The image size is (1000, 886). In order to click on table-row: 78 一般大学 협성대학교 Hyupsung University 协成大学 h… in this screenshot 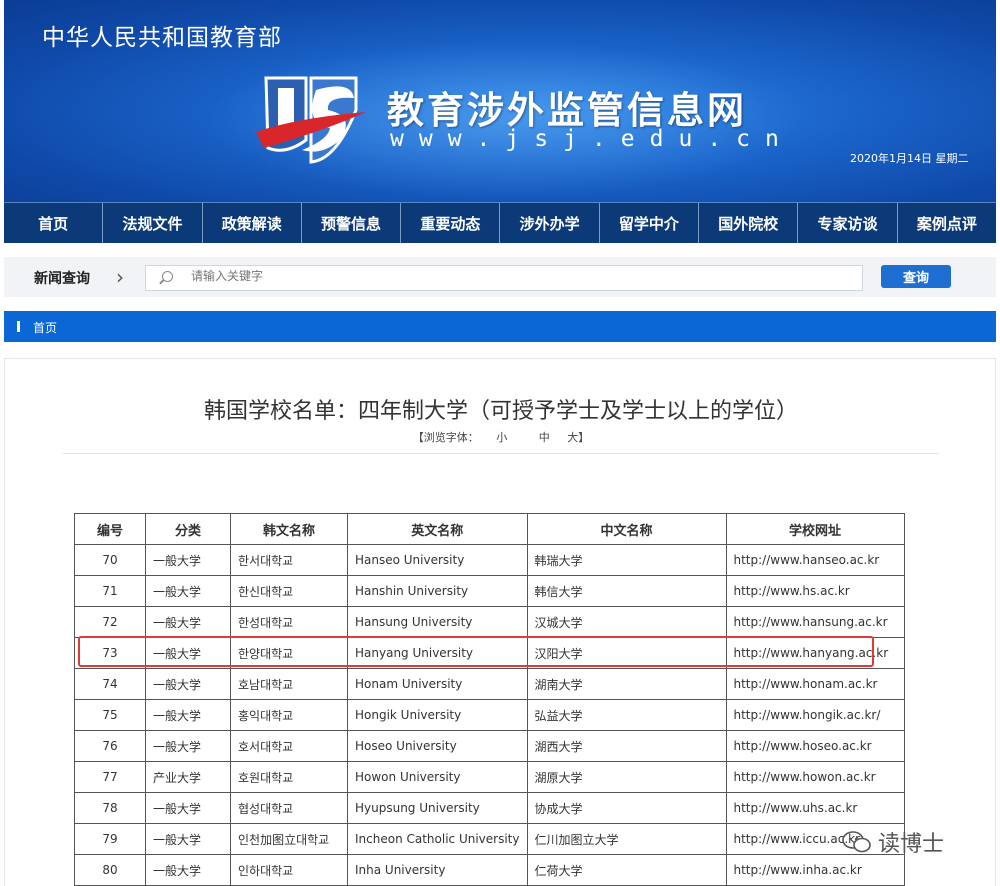, I will do `click(489, 808)`.